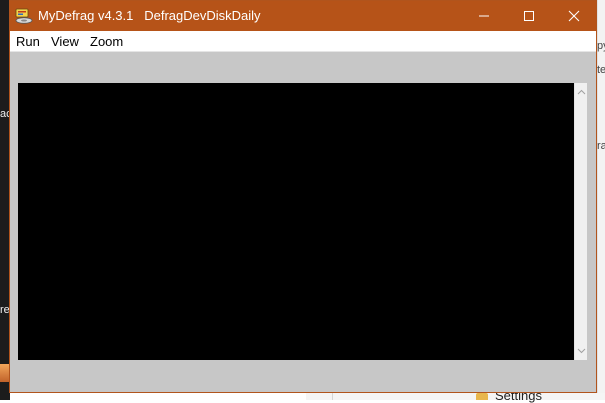  What do you see at coordinates (482, 396) in the screenshot?
I see `folder-icon` at bounding box center [482, 396].